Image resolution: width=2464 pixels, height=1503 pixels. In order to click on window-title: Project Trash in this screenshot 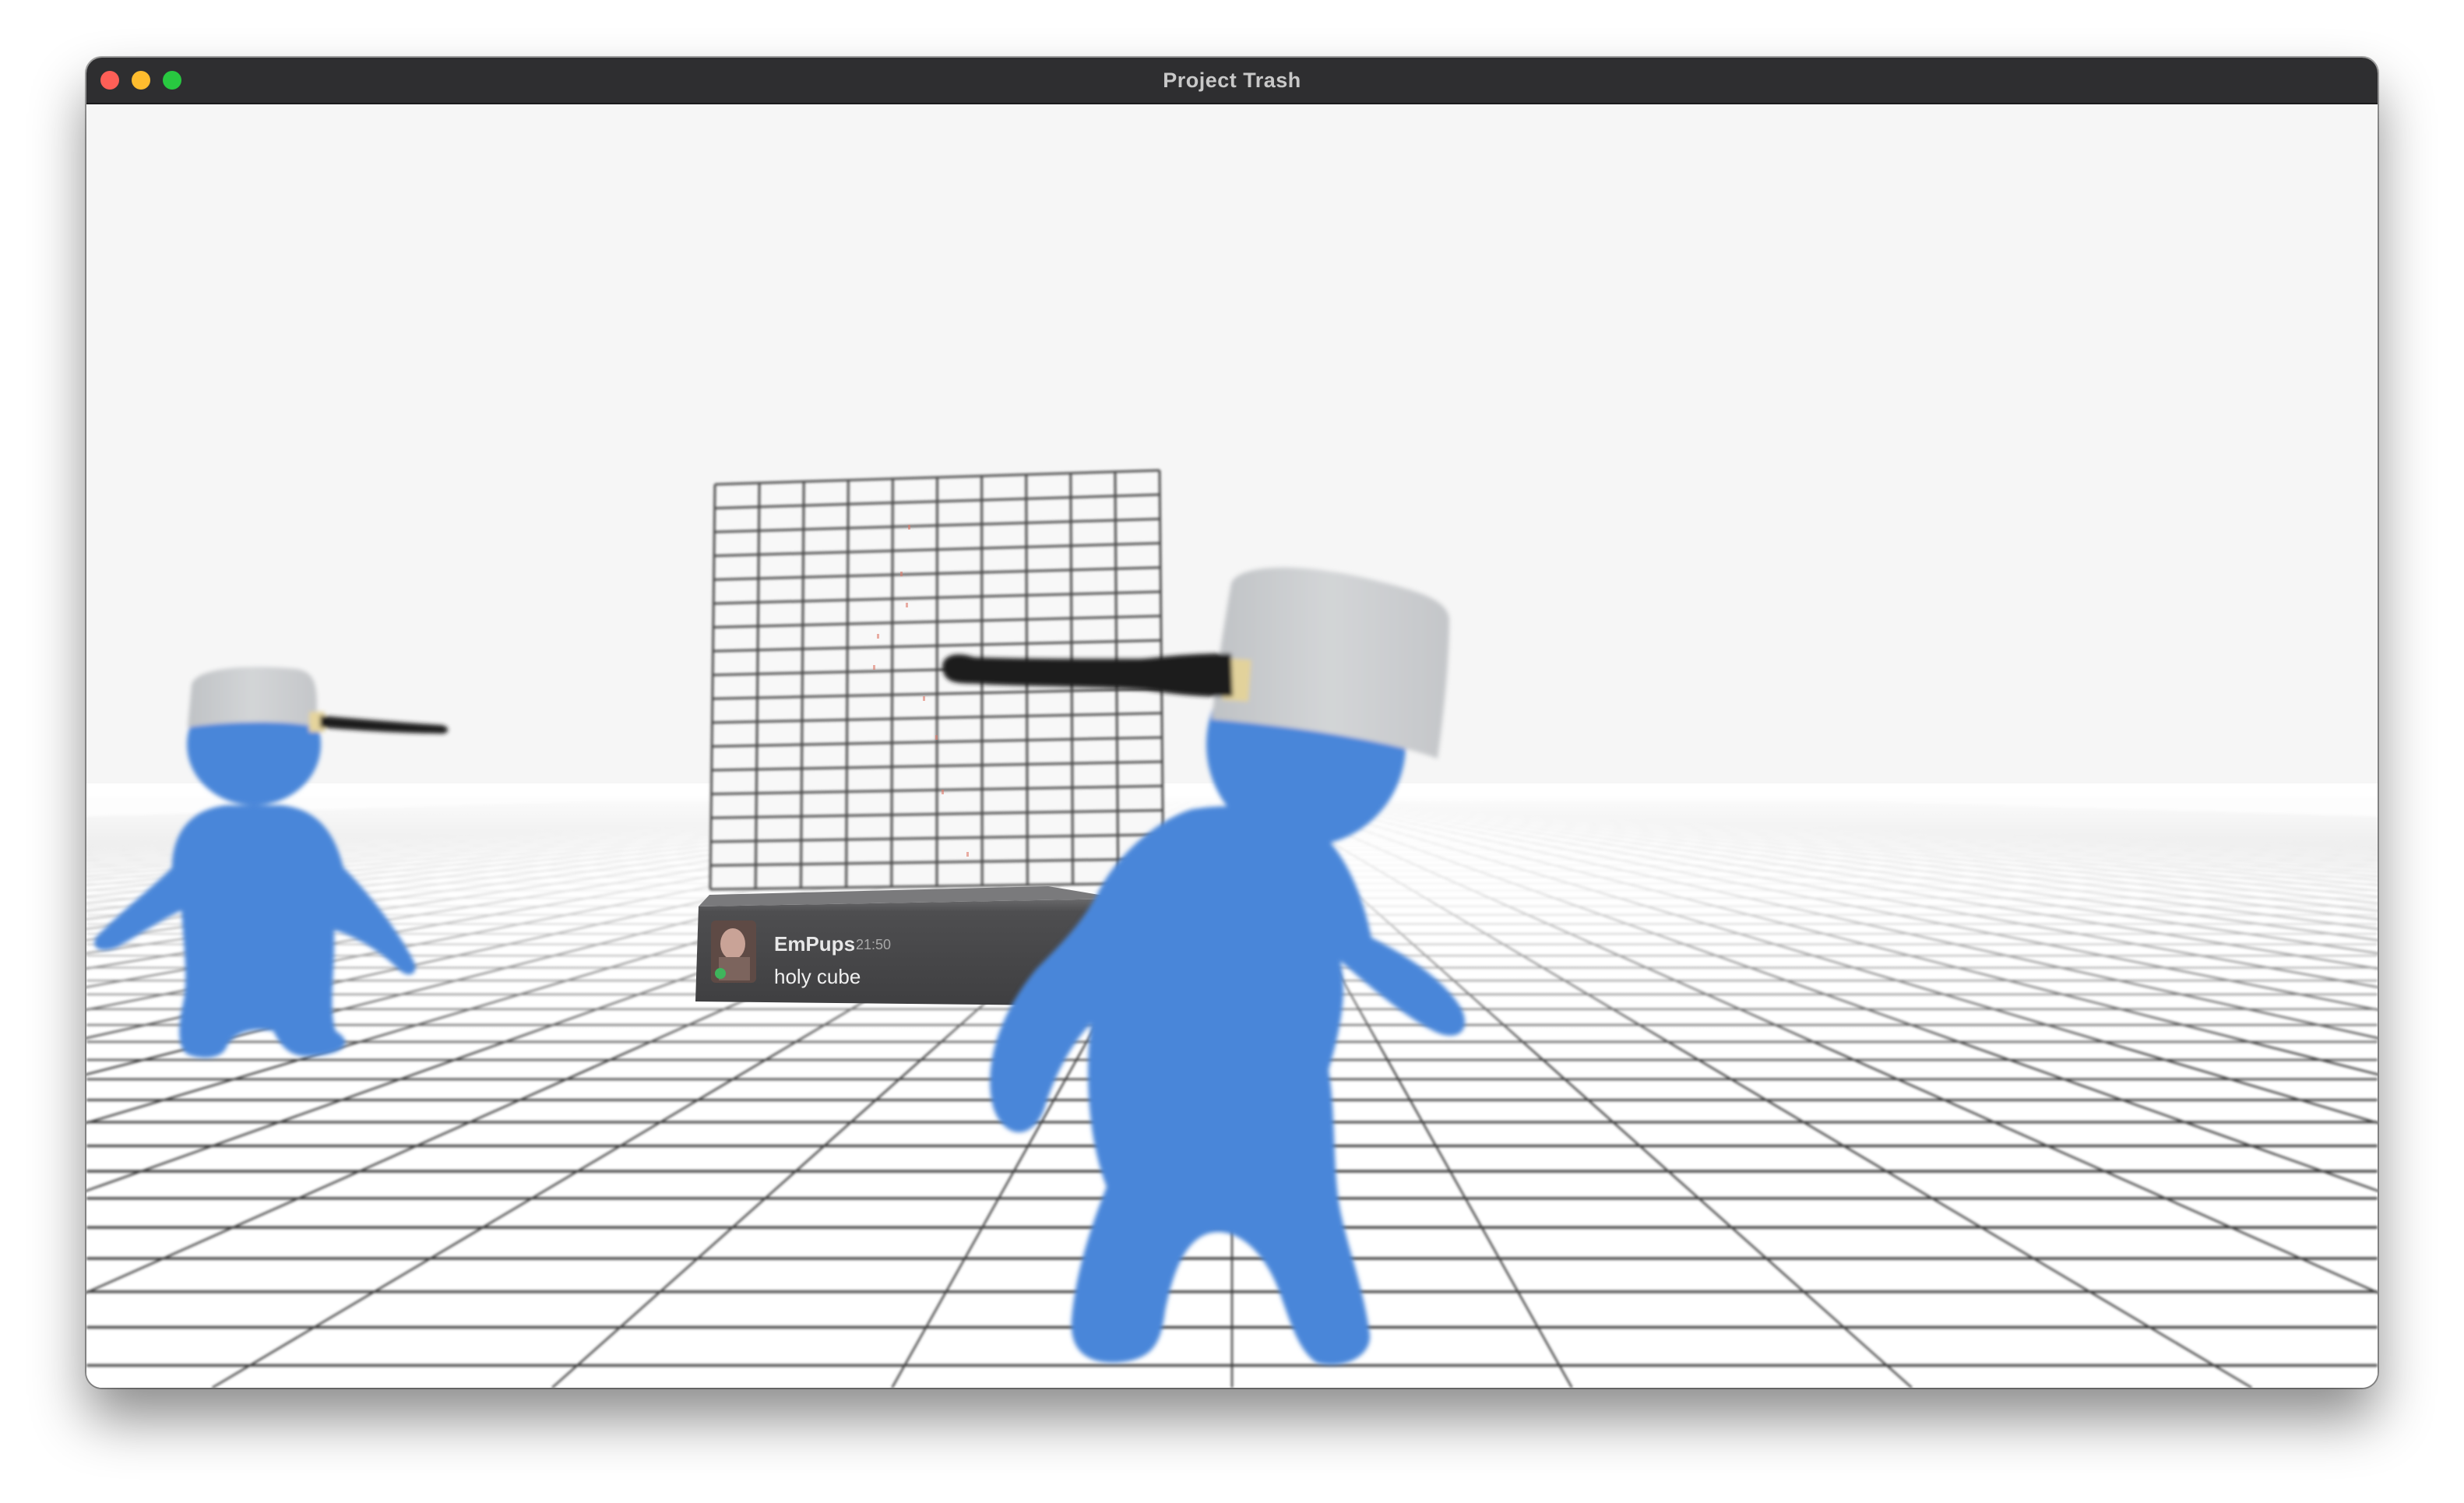, I will do `click(1232, 80)`.